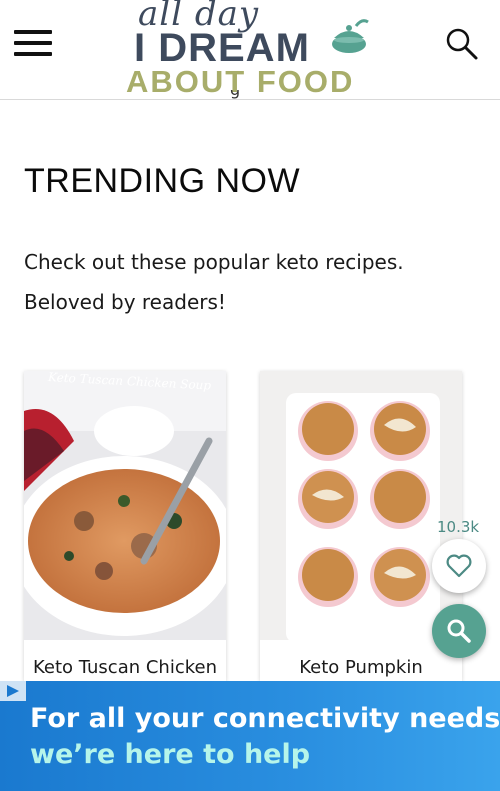 The width and height of the screenshot is (500, 791). I want to click on hamburger-menu-button, so click(34, 45).